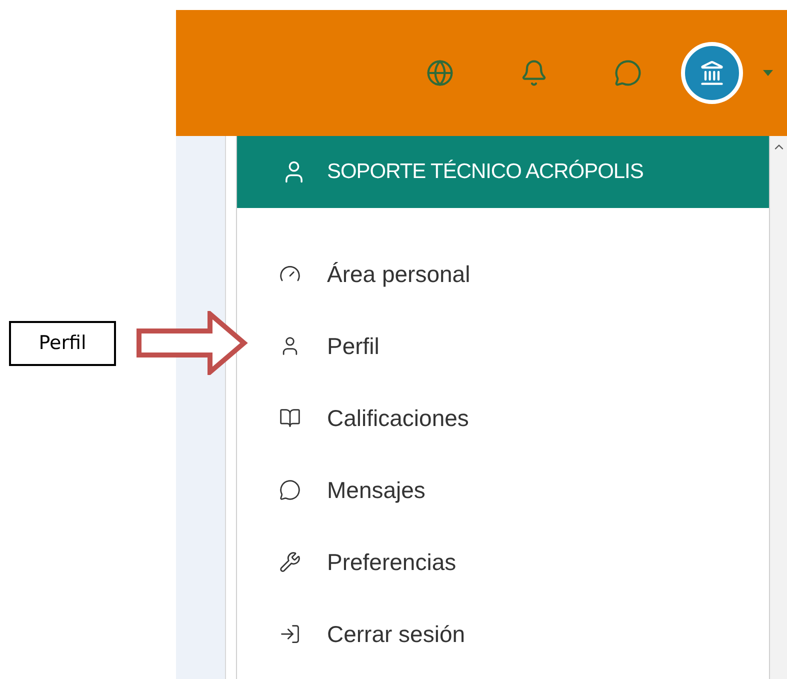 This screenshot has width=787, height=679. I want to click on caret-icon, so click(768, 73).